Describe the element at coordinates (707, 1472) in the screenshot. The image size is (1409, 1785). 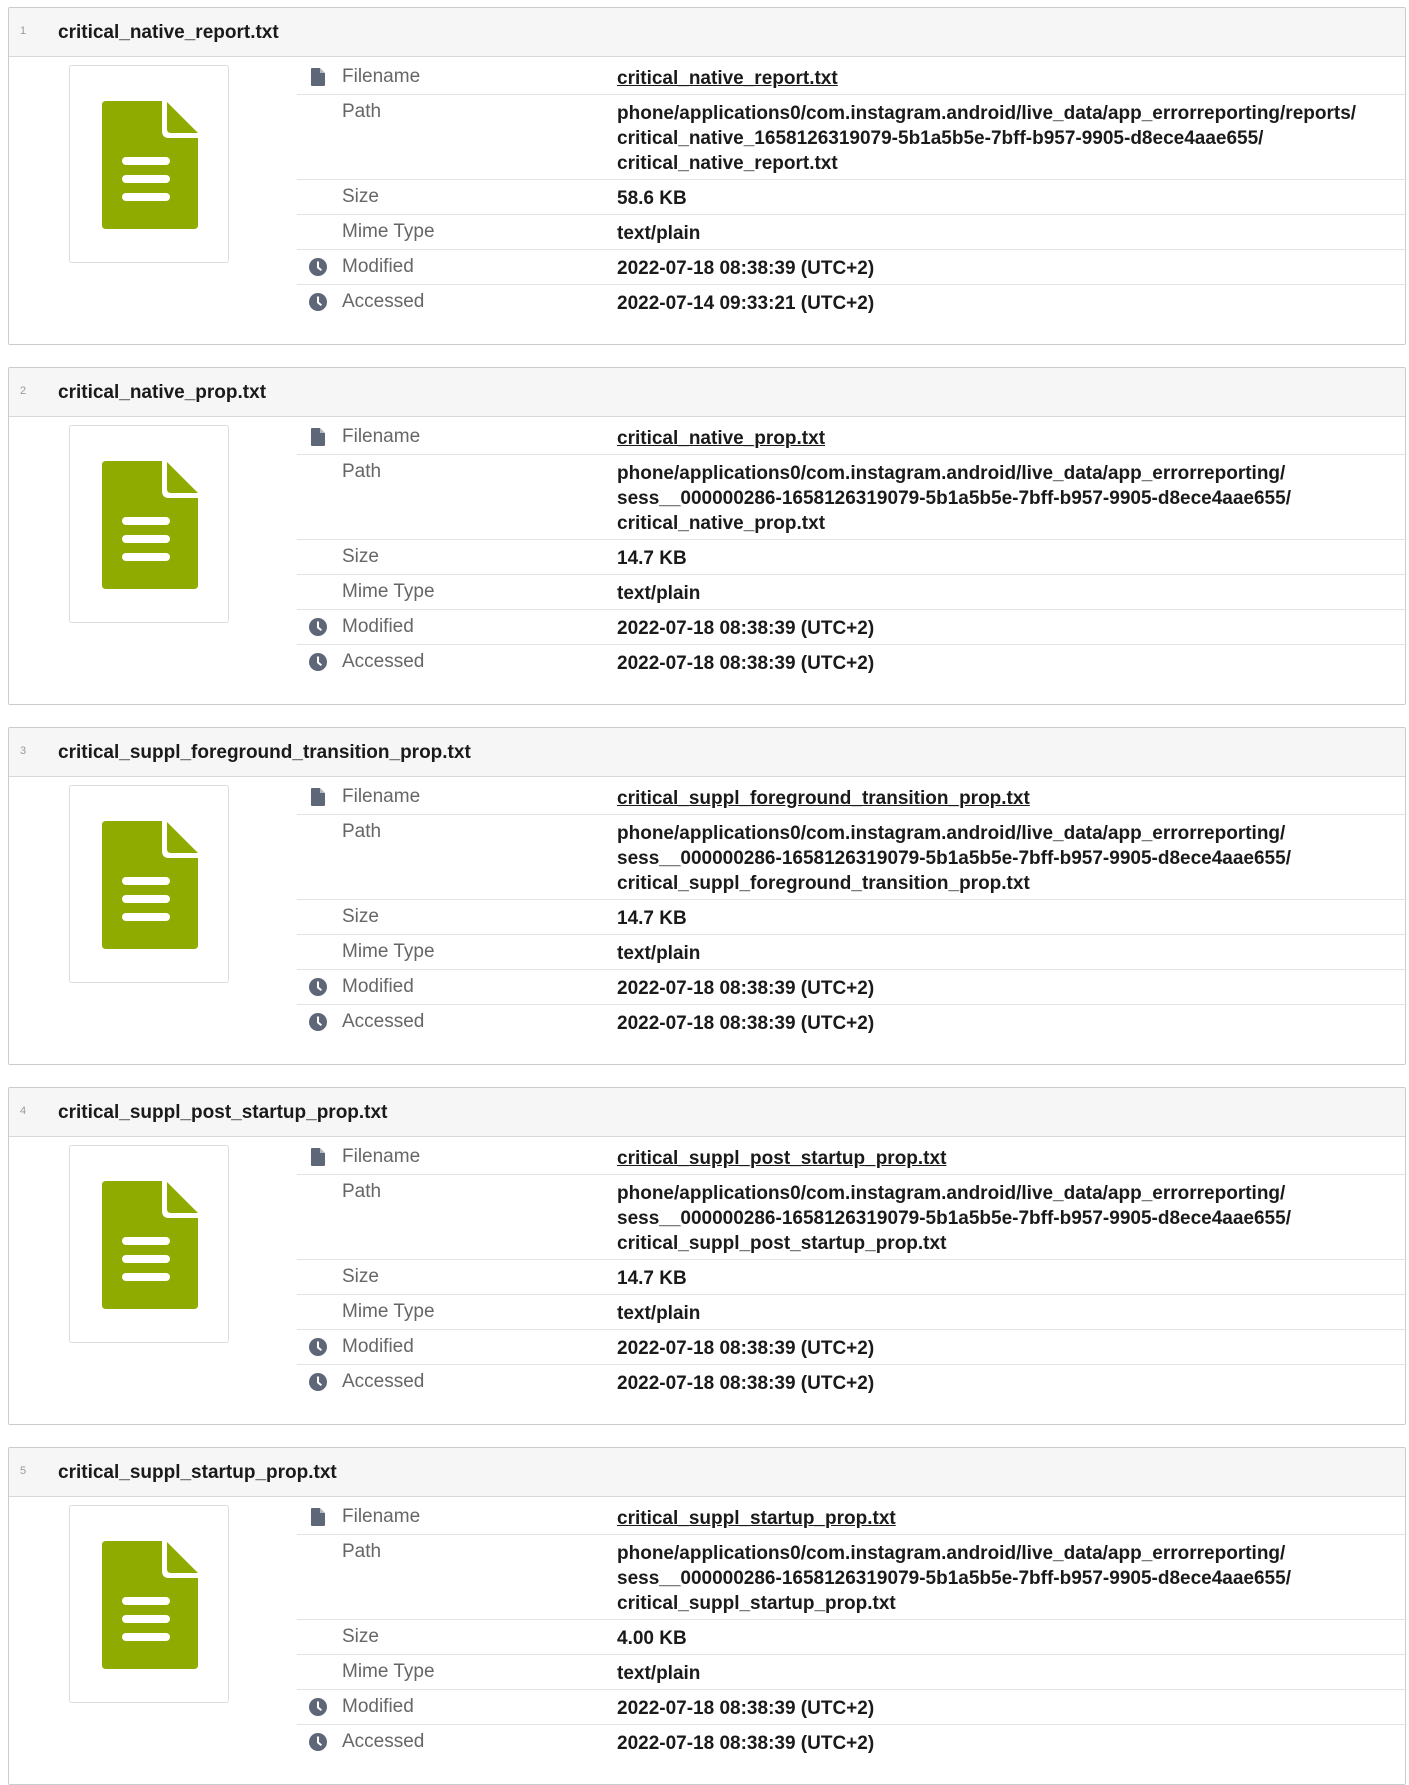
I see `file-card-header: 5 critical_suppl_startup_prop.txt` at that location.